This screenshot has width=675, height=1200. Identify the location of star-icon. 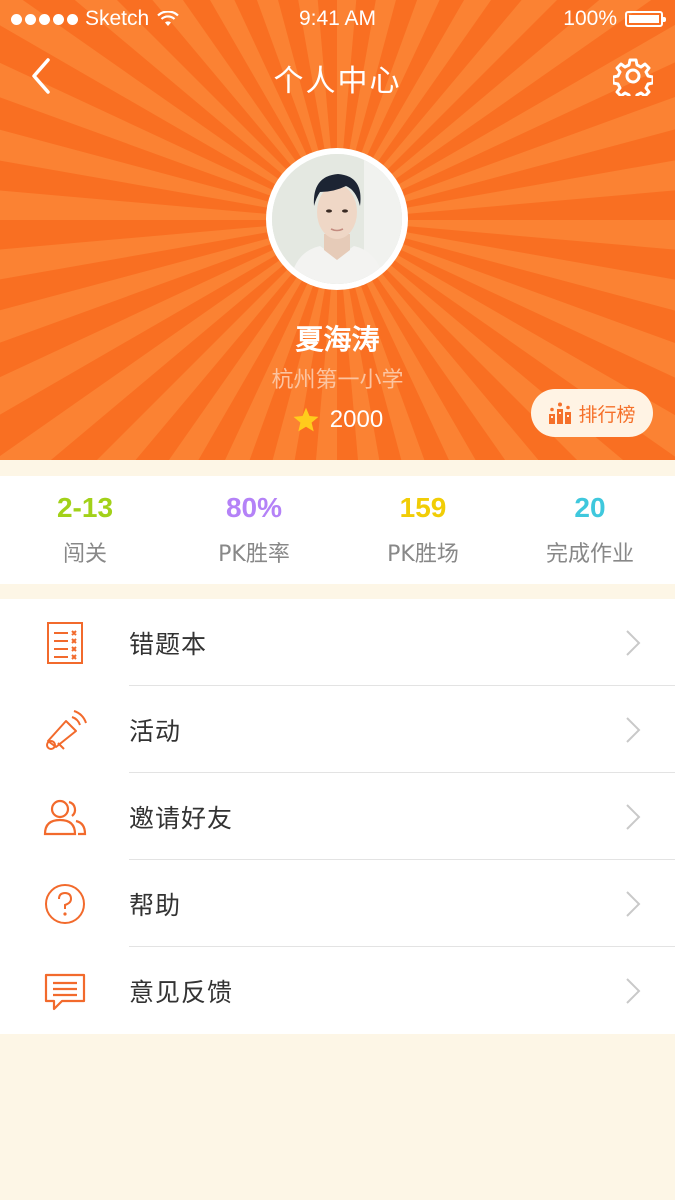
(306, 419).